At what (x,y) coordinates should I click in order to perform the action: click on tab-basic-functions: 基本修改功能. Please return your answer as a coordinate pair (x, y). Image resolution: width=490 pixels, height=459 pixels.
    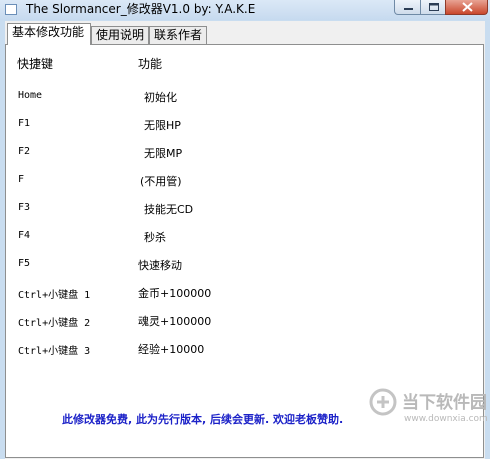
    Looking at the image, I should click on (49, 34).